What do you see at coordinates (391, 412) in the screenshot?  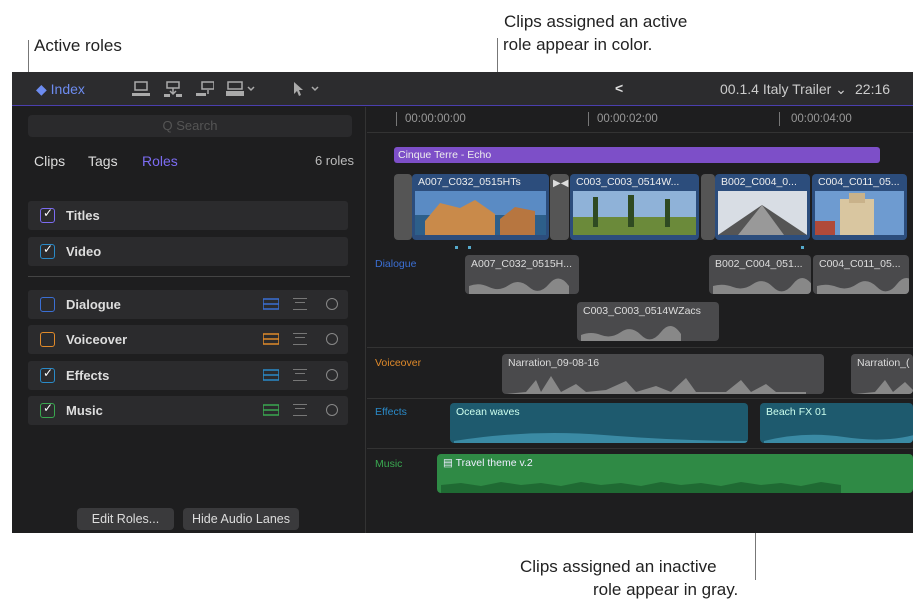 I see `lane-label-effects: Effects` at bounding box center [391, 412].